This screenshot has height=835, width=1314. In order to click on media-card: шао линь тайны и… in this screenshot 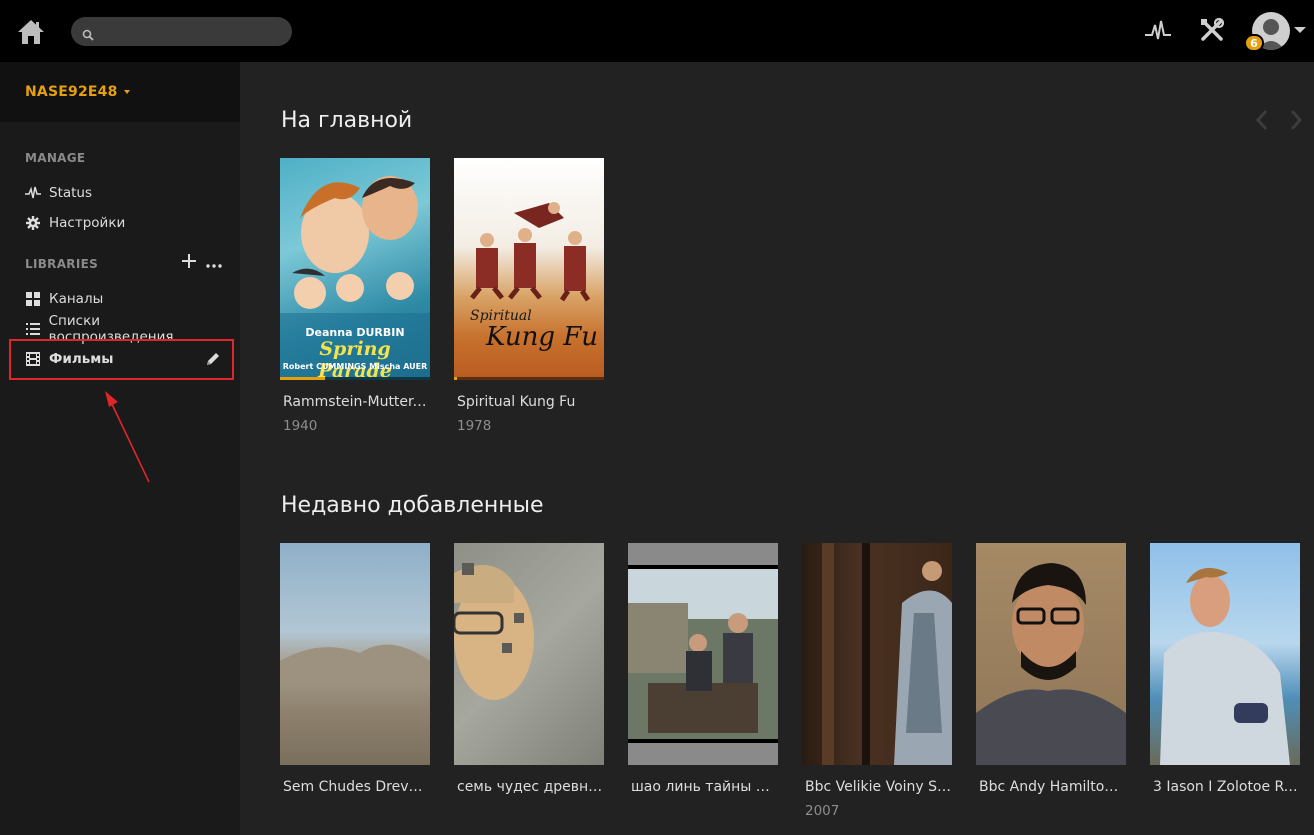, I will do `click(703, 673)`.